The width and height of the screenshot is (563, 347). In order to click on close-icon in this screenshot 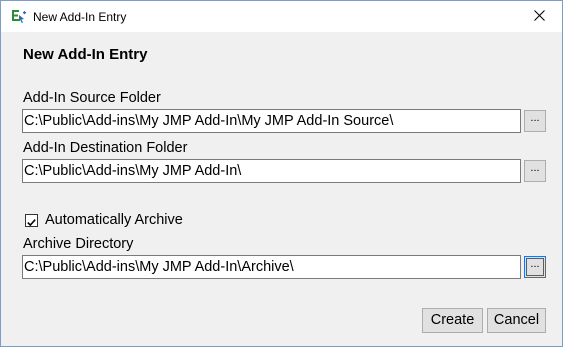, I will do `click(539, 17)`.